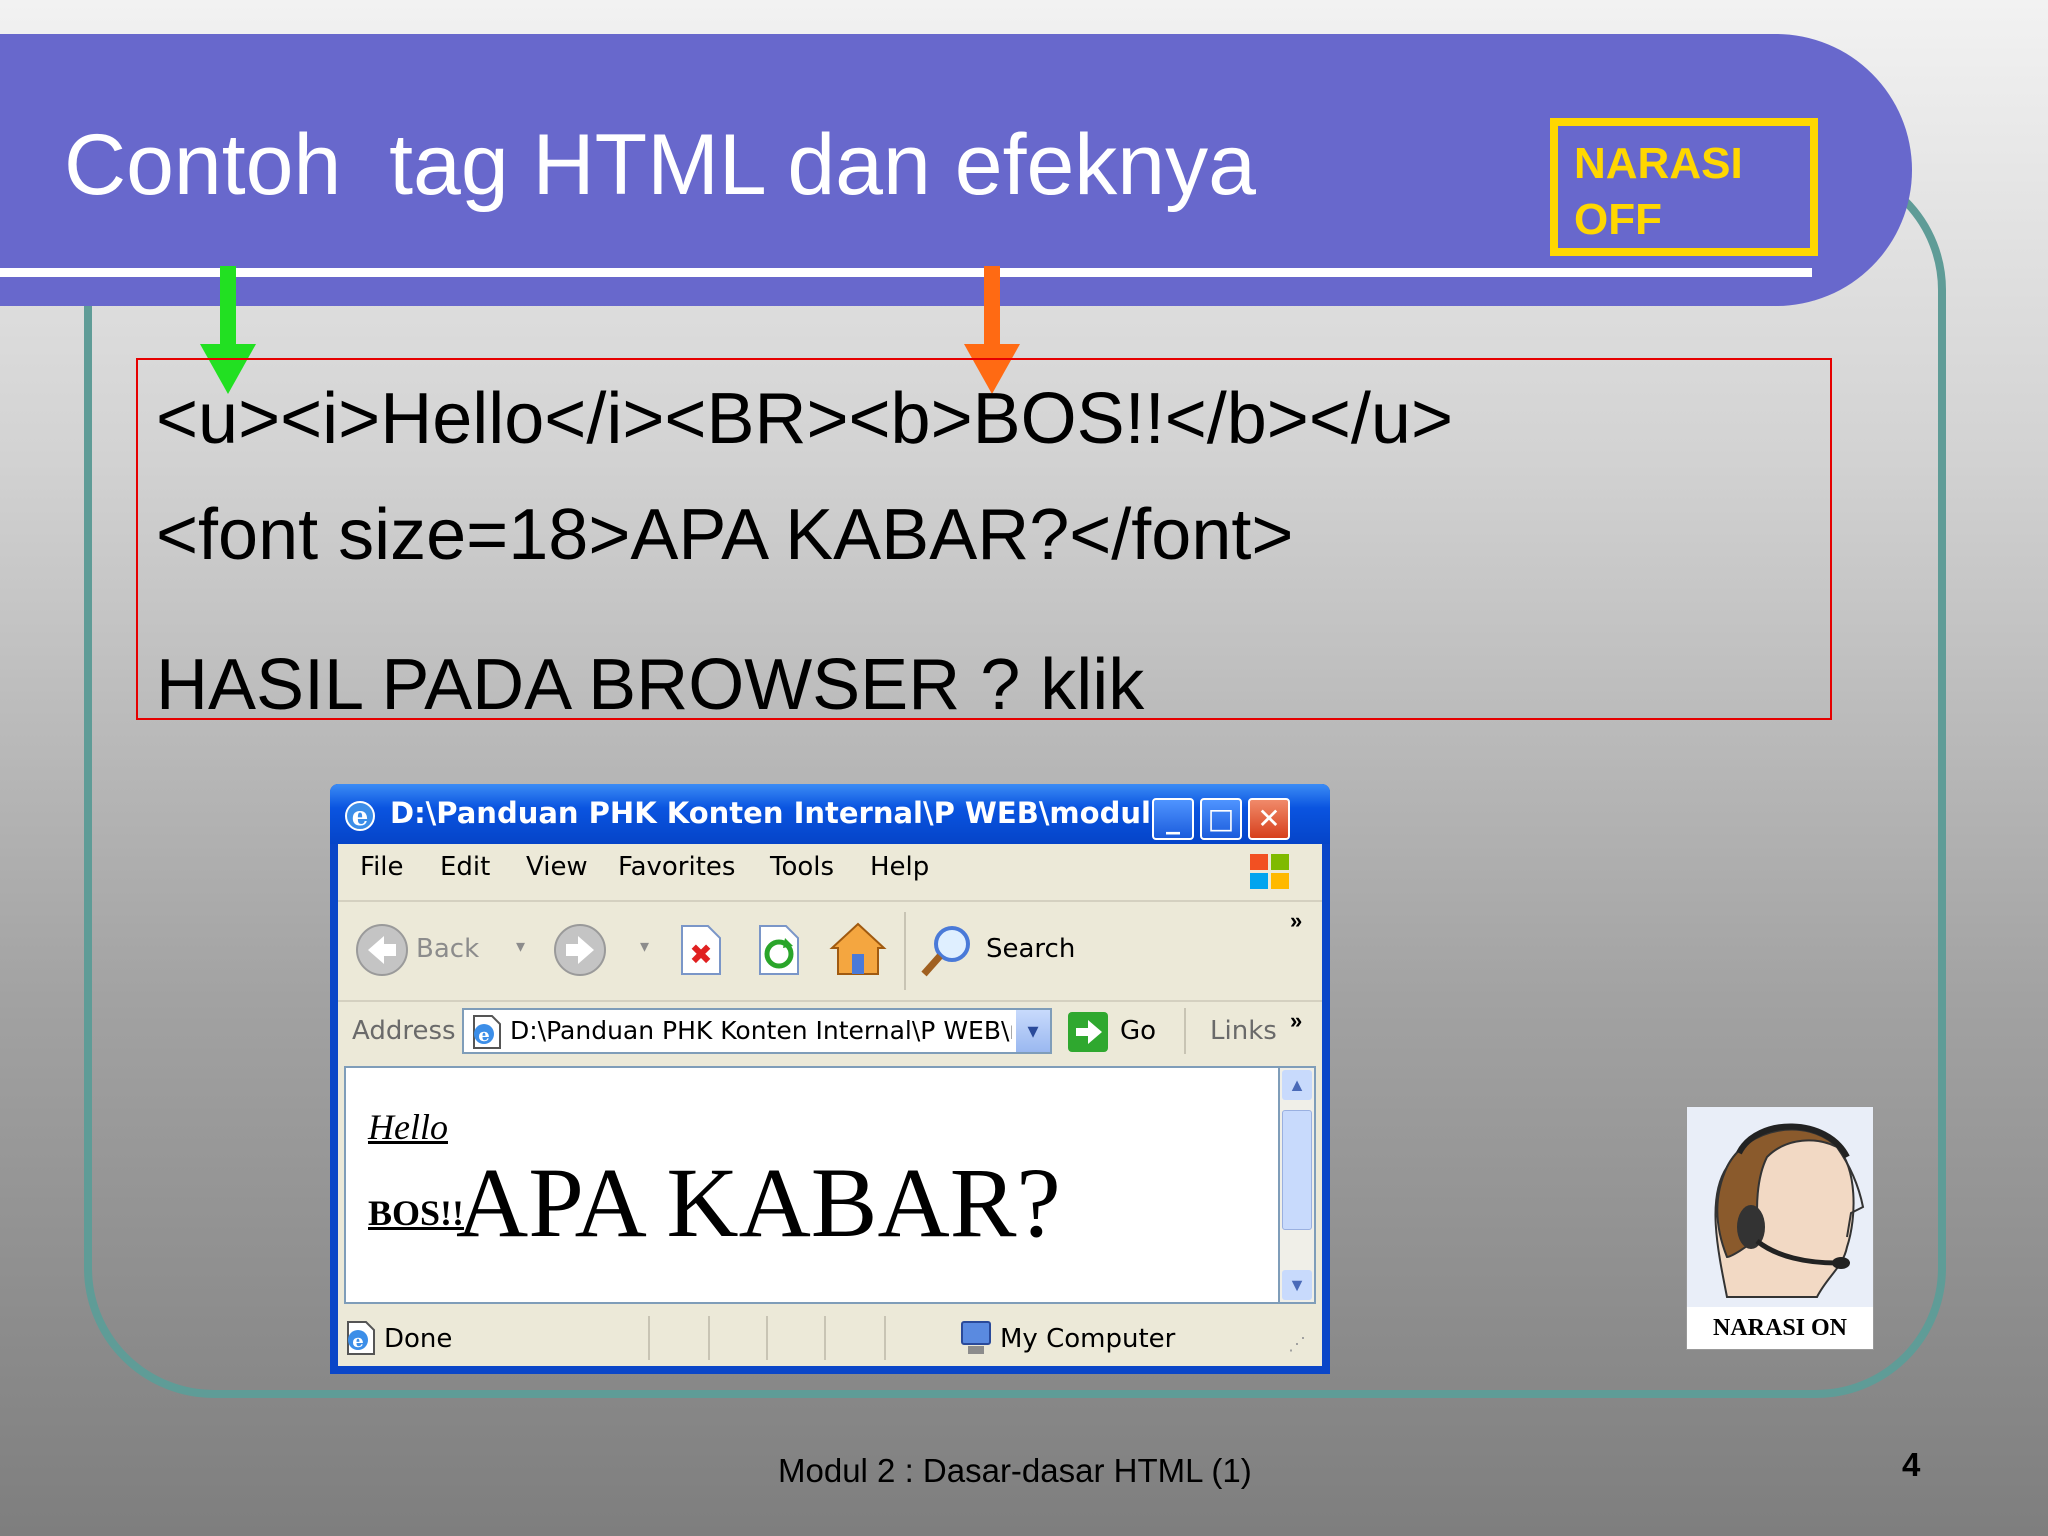 Image resolution: width=2048 pixels, height=1536 pixels. I want to click on minimize-button: _, so click(1173, 819).